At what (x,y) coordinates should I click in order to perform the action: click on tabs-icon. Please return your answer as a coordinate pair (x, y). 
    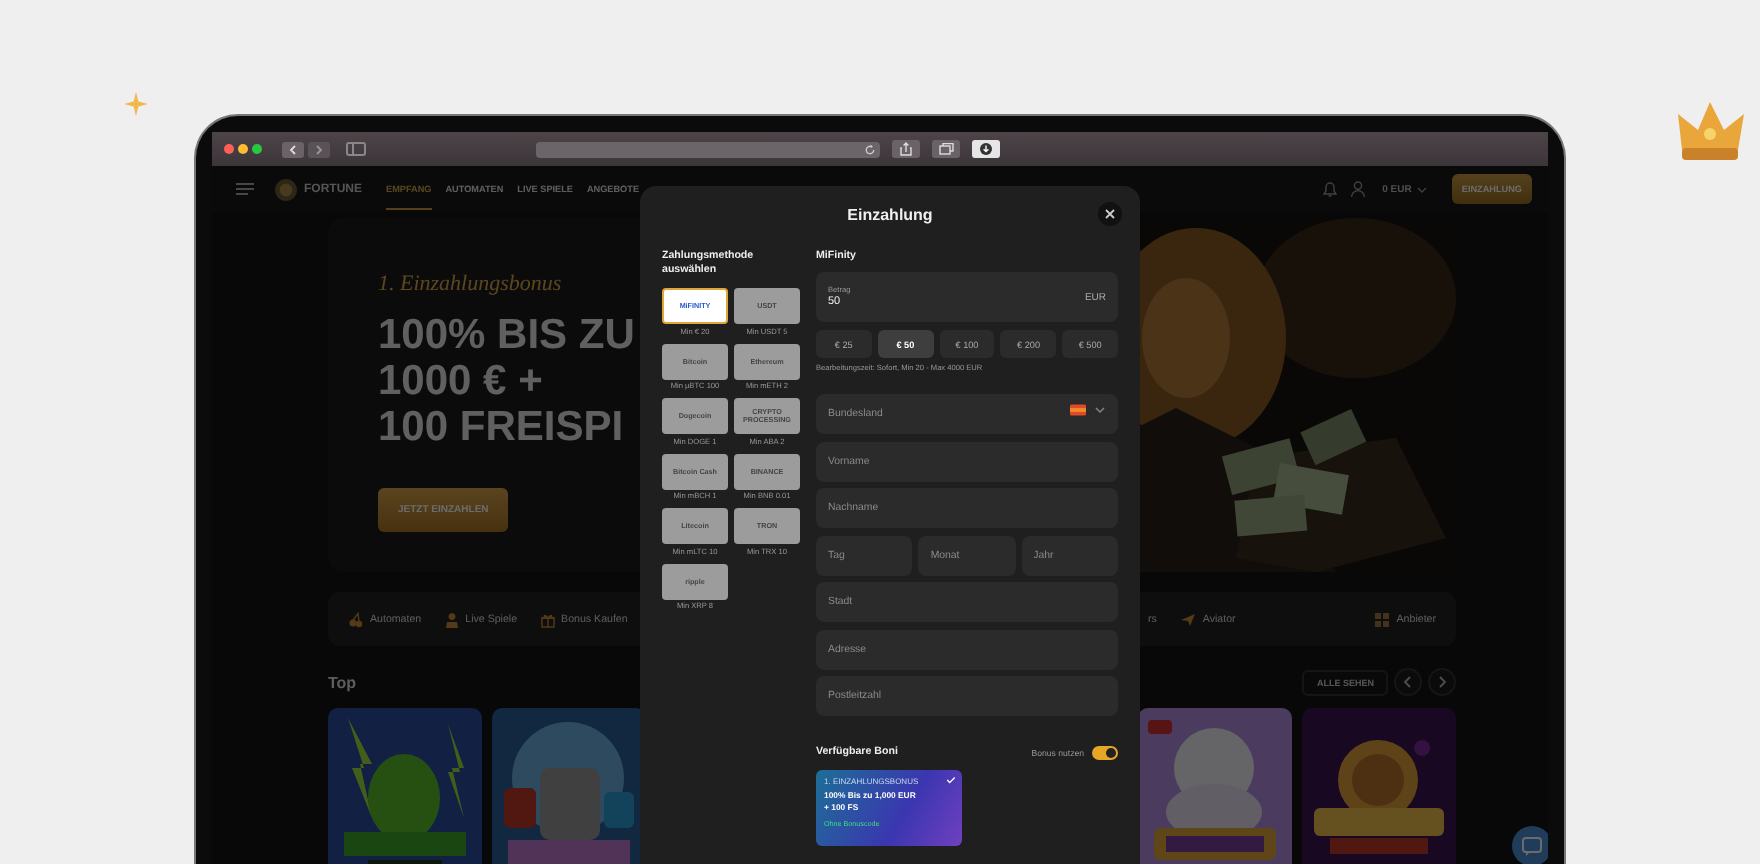
    Looking at the image, I should click on (946, 149).